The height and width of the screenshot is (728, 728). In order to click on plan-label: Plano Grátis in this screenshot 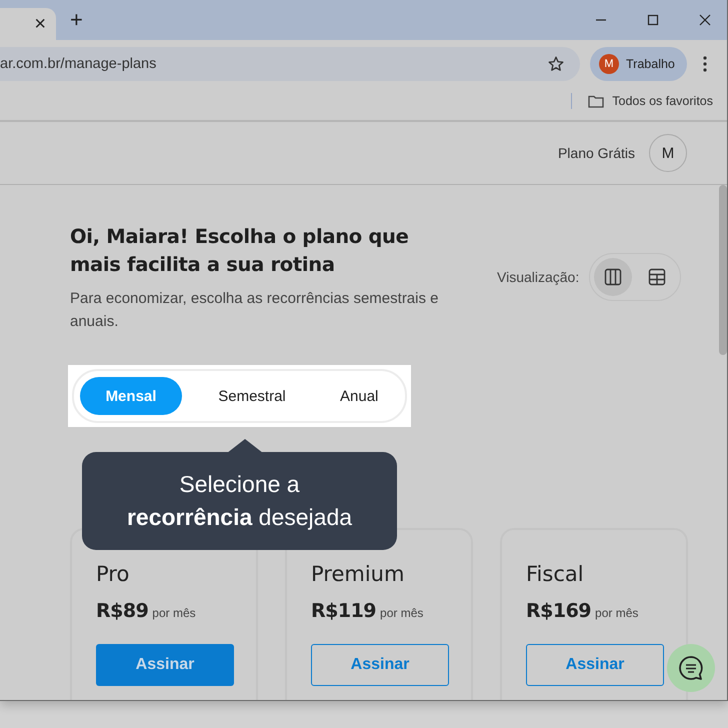, I will do `click(596, 153)`.